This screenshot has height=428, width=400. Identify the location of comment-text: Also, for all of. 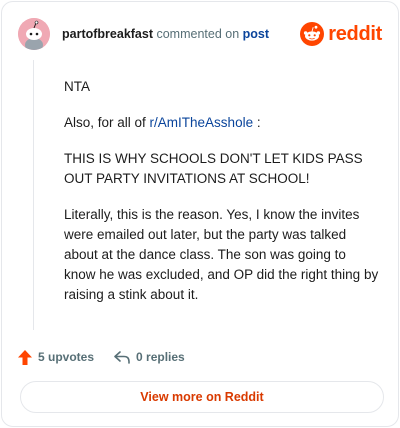
(107, 122).